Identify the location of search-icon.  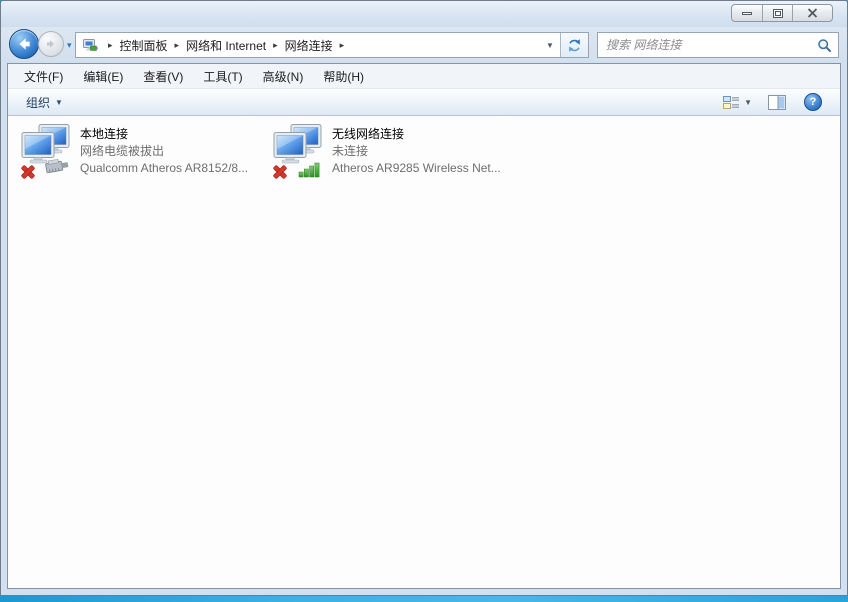
(824, 45).